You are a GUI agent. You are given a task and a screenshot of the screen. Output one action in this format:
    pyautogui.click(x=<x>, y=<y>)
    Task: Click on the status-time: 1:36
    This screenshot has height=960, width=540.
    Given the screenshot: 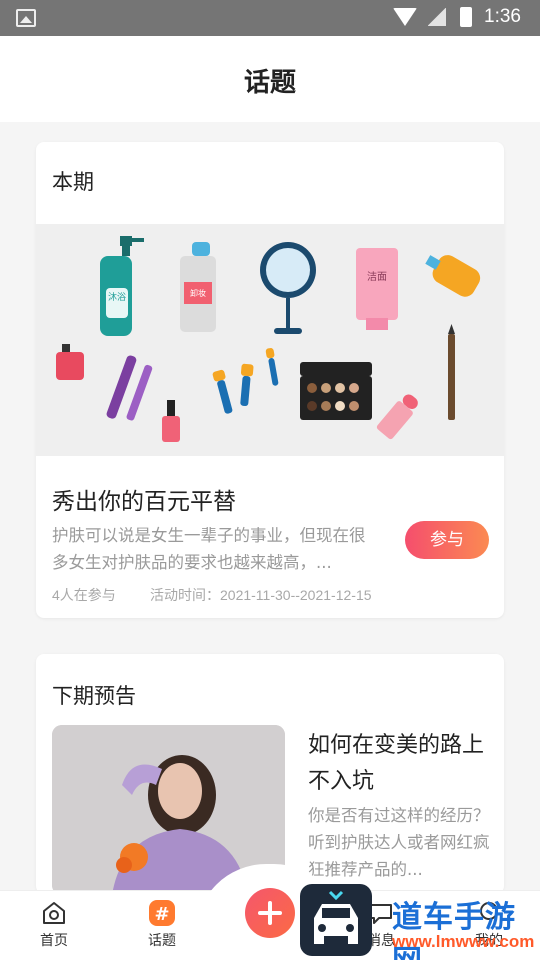 What is the action you would take?
    pyautogui.click(x=502, y=16)
    